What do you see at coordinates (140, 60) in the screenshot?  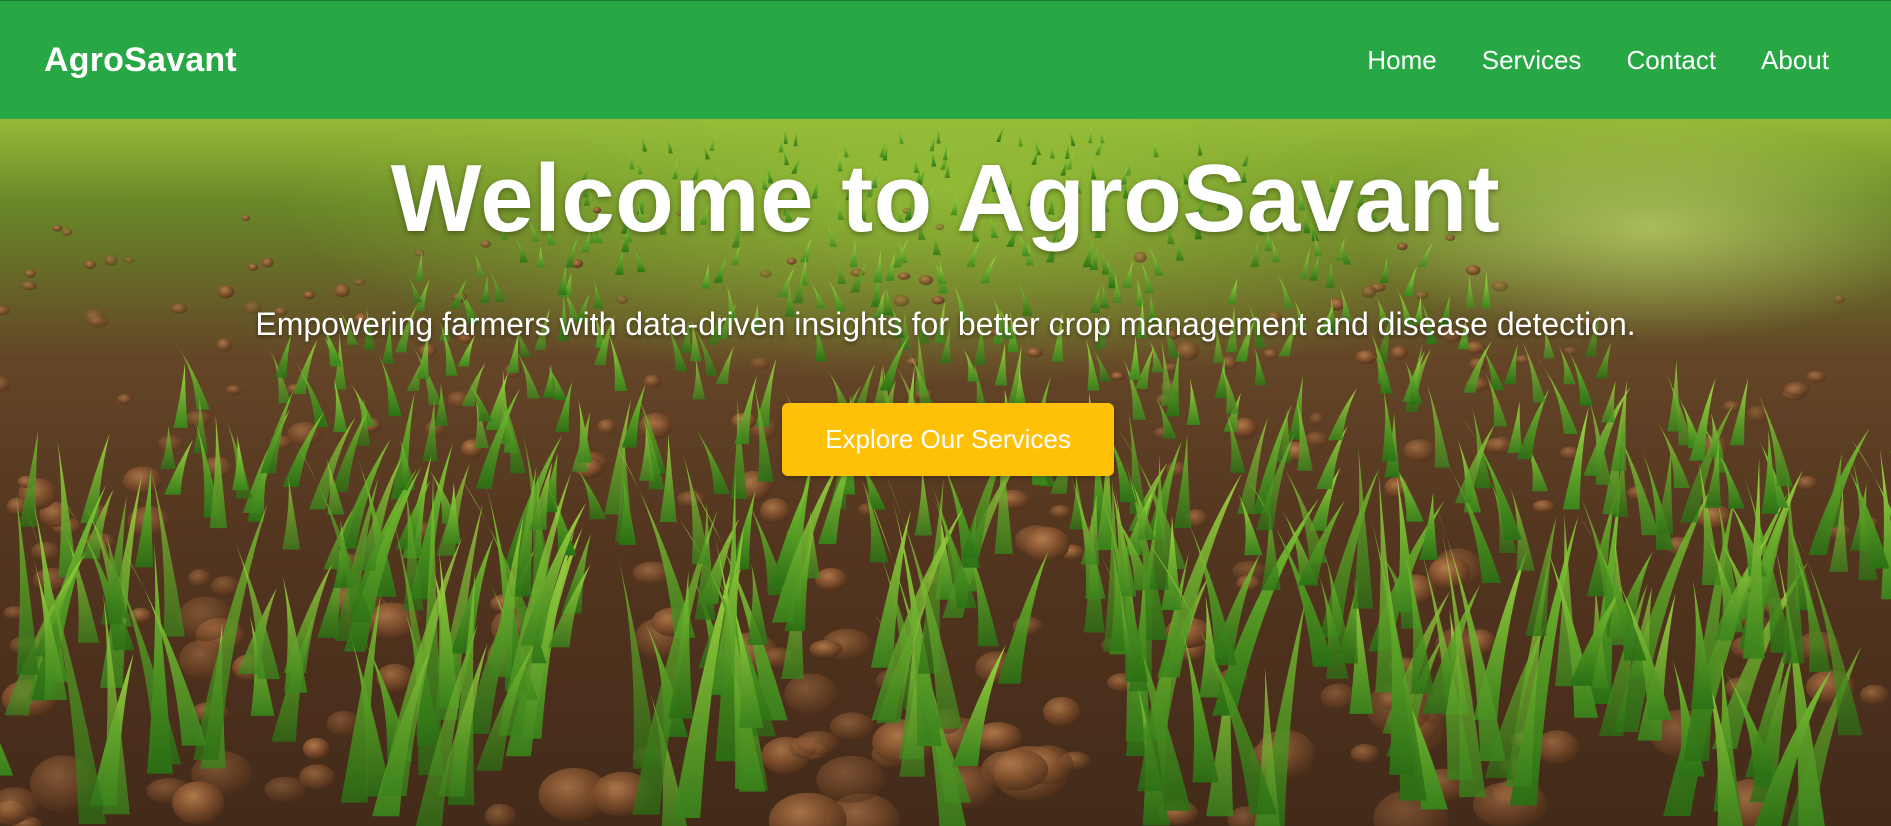 I see `brand-logo: AgroSavant` at bounding box center [140, 60].